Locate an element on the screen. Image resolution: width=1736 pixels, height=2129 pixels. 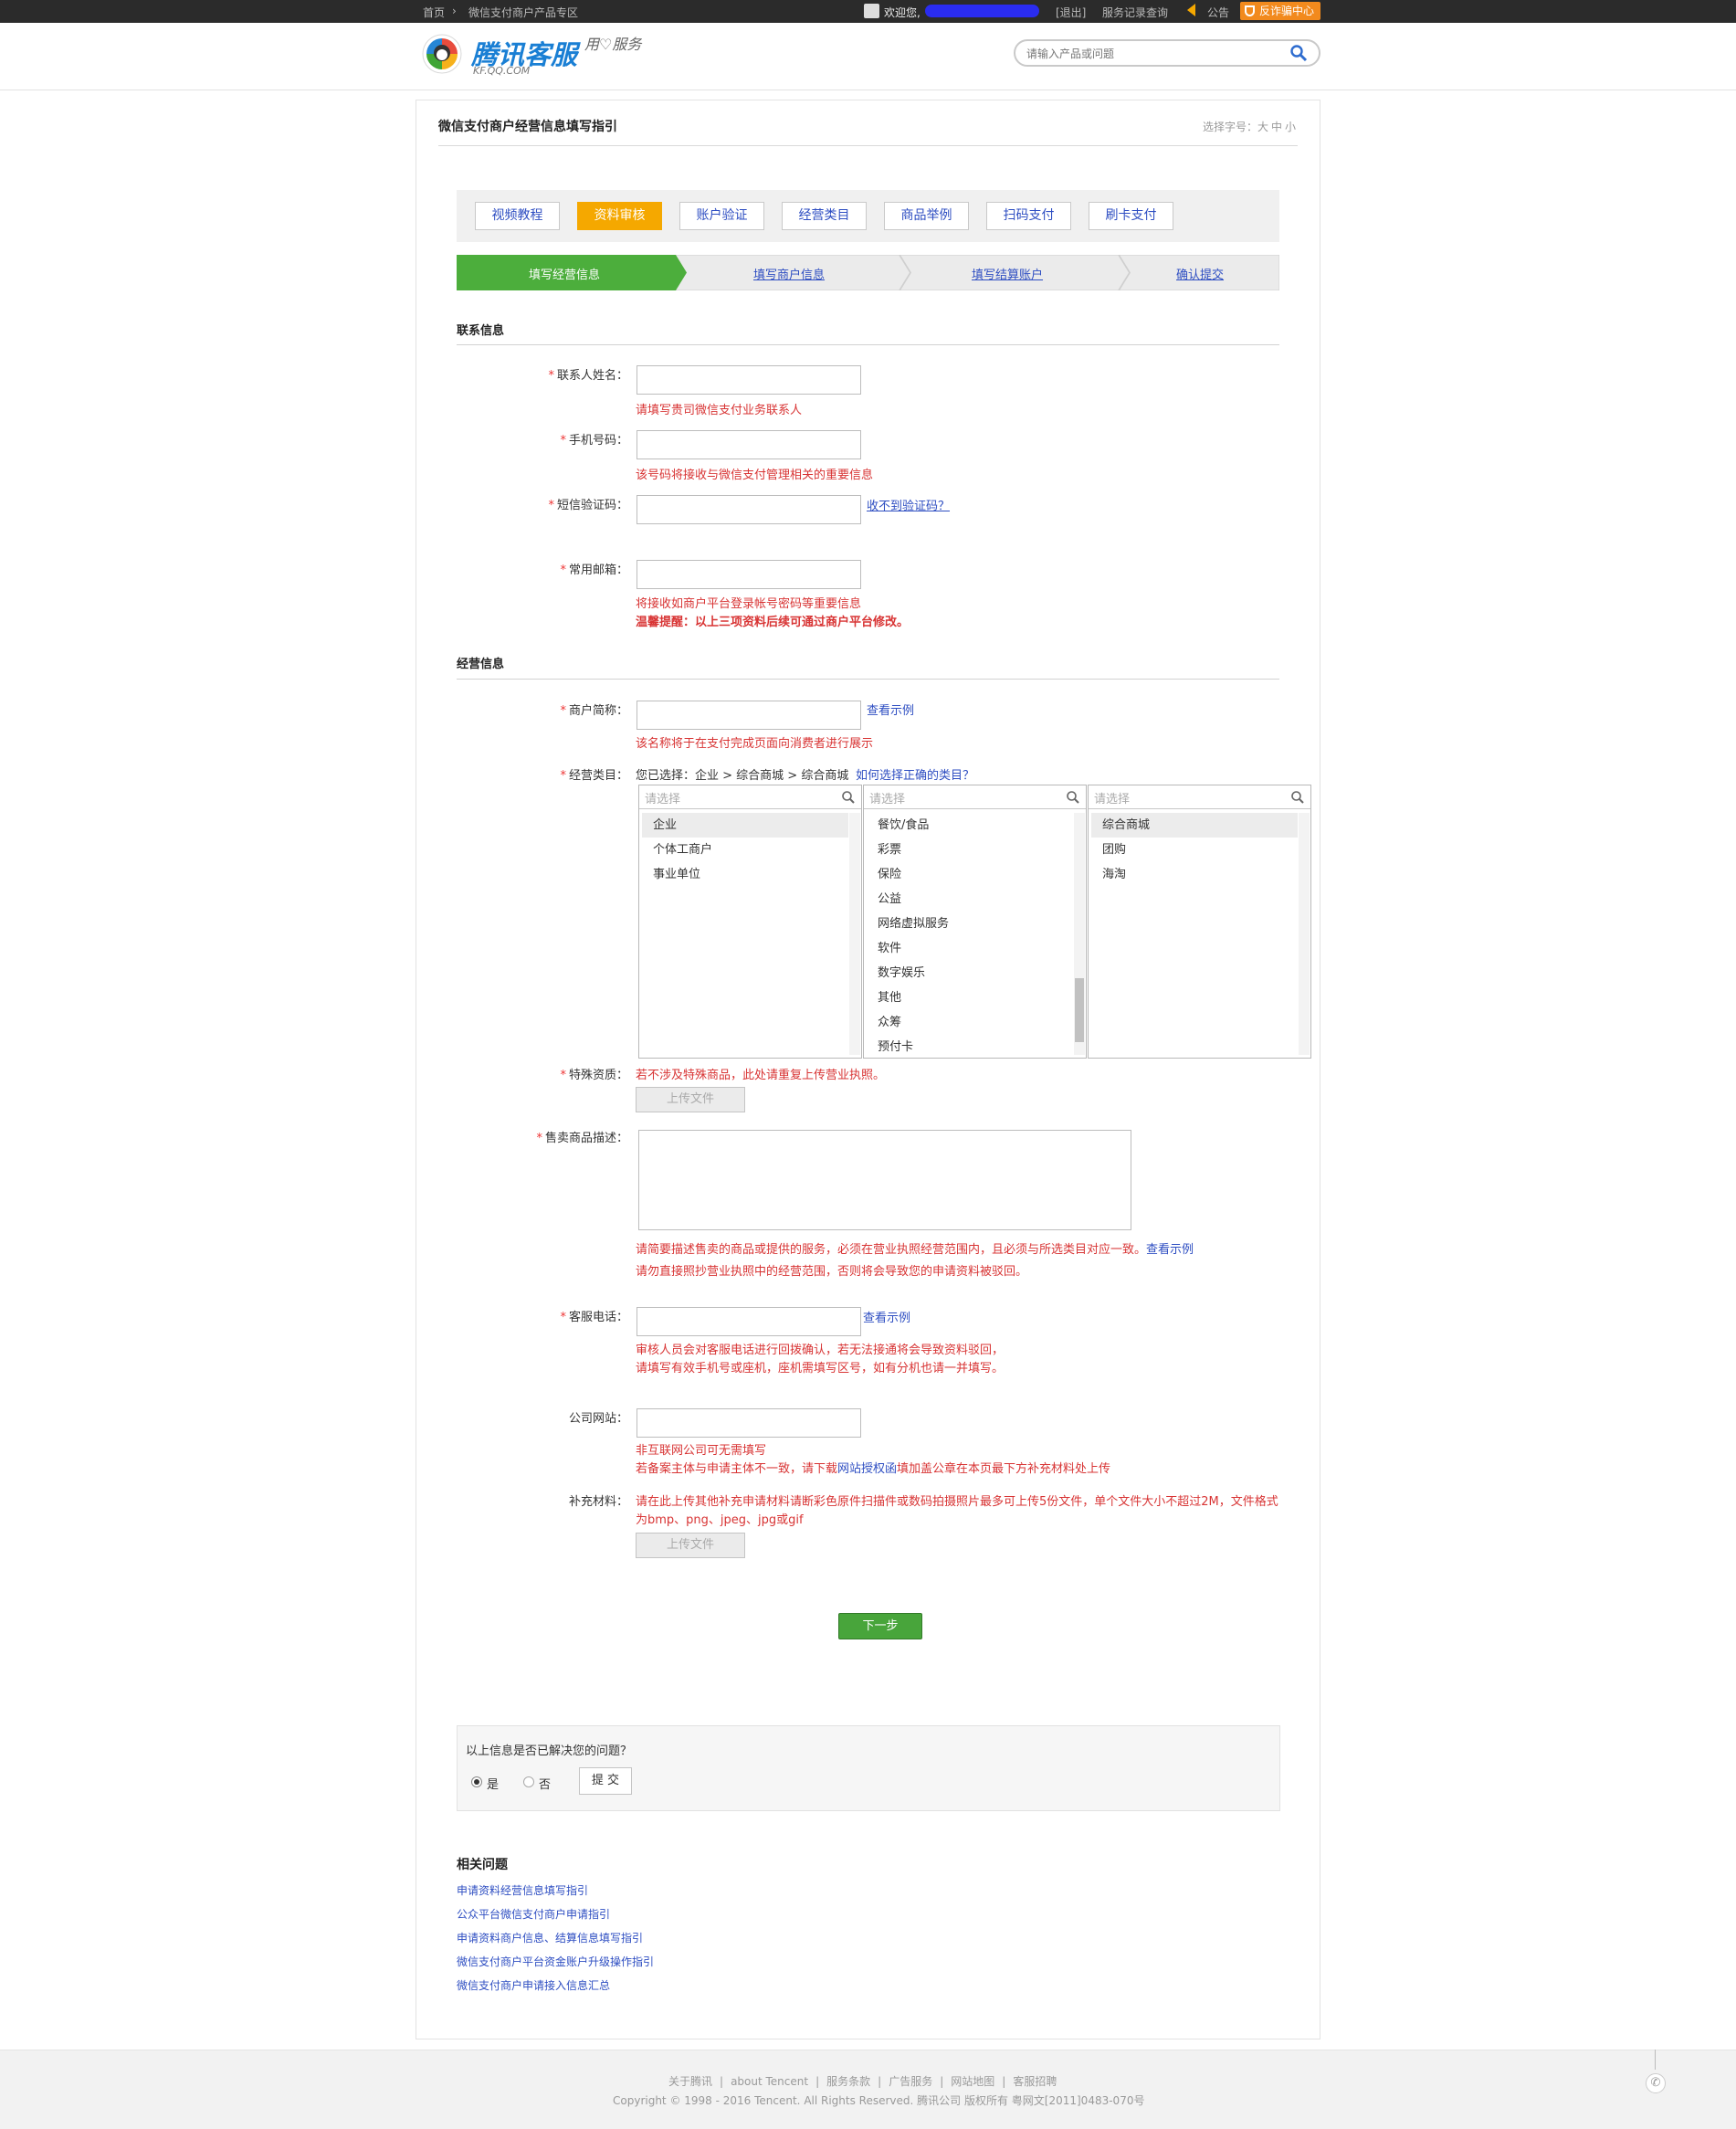
tab-scan-payment: 扫码支付 is located at coordinates (1028, 216).